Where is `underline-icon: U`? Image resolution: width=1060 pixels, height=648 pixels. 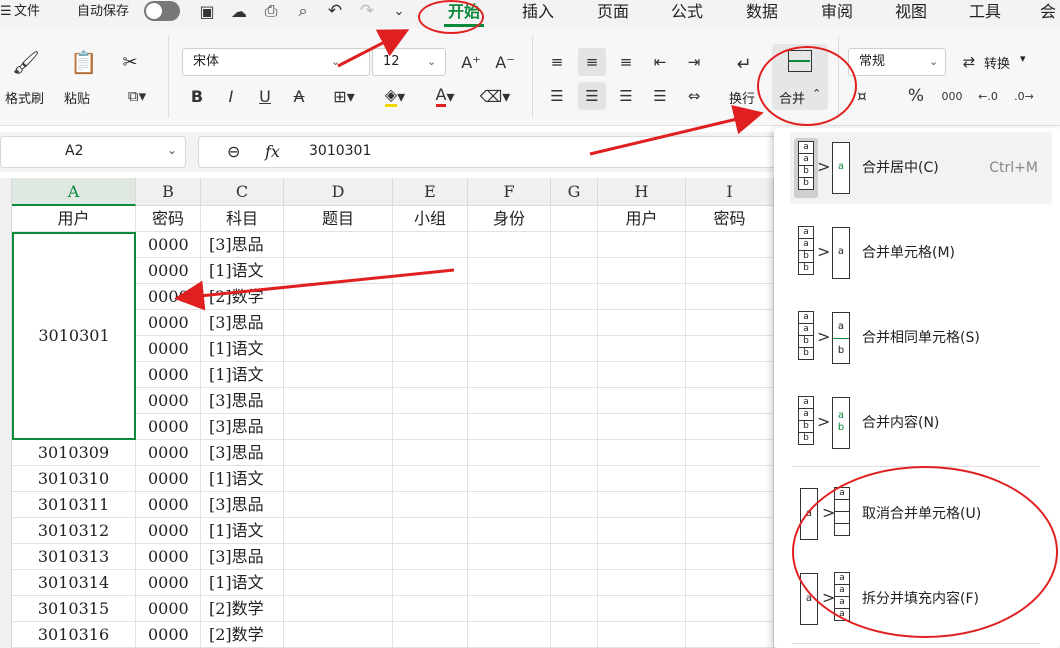 underline-icon: U is located at coordinates (265, 96).